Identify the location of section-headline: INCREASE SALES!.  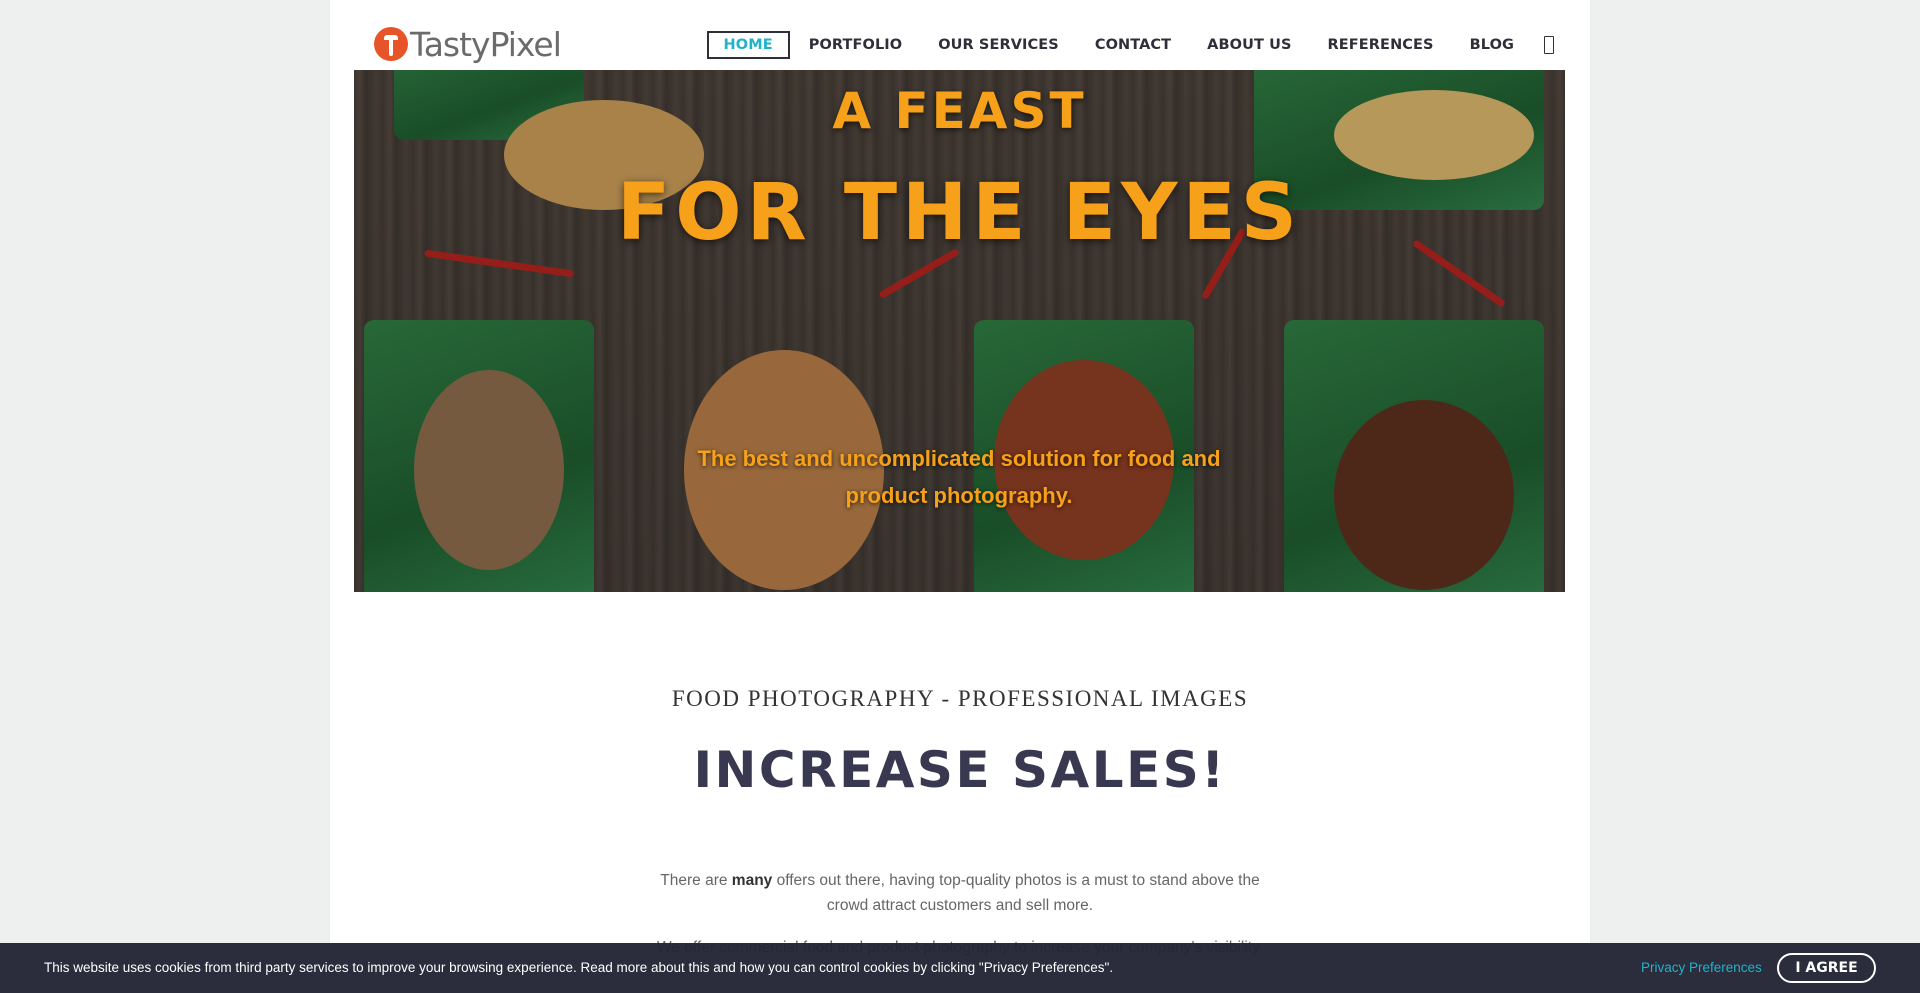
(960, 770).